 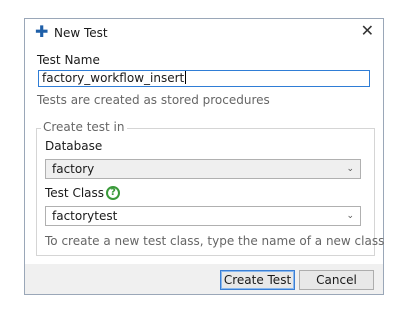 I want to click on title-bar: ✚ New Test ✕, so click(x=204, y=33).